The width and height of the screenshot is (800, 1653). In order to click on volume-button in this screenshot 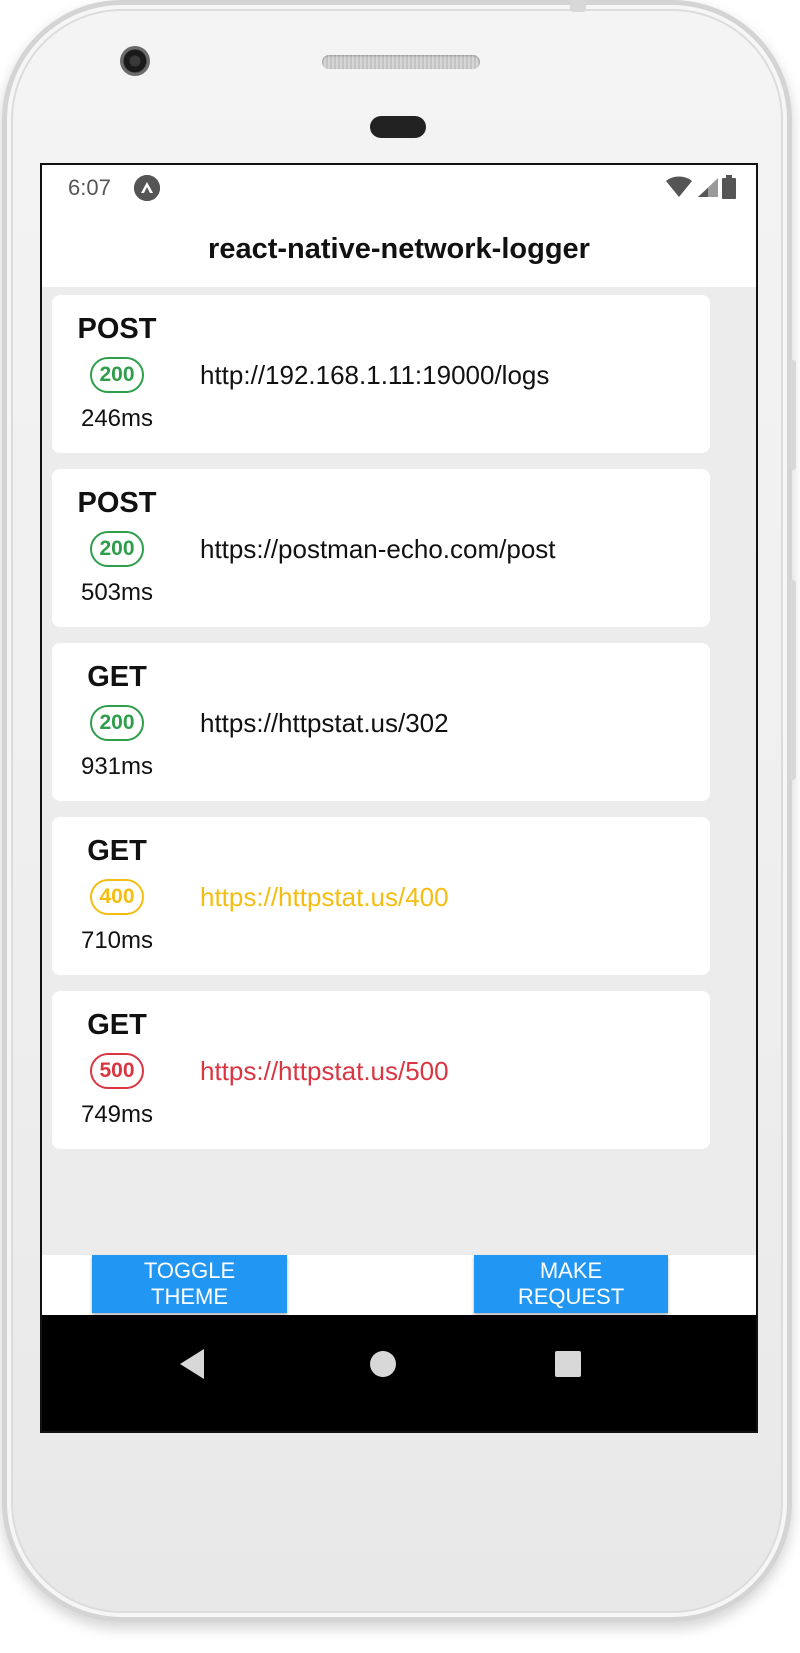, I will do `click(793, 680)`.